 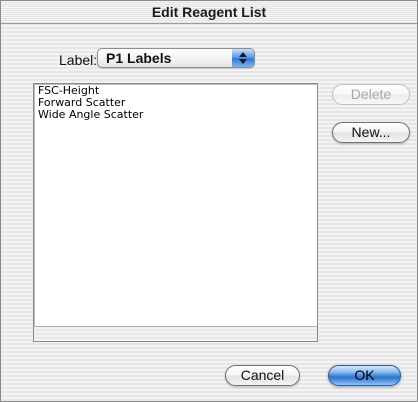 What do you see at coordinates (371, 94) in the screenshot?
I see `delete-button: Delete` at bounding box center [371, 94].